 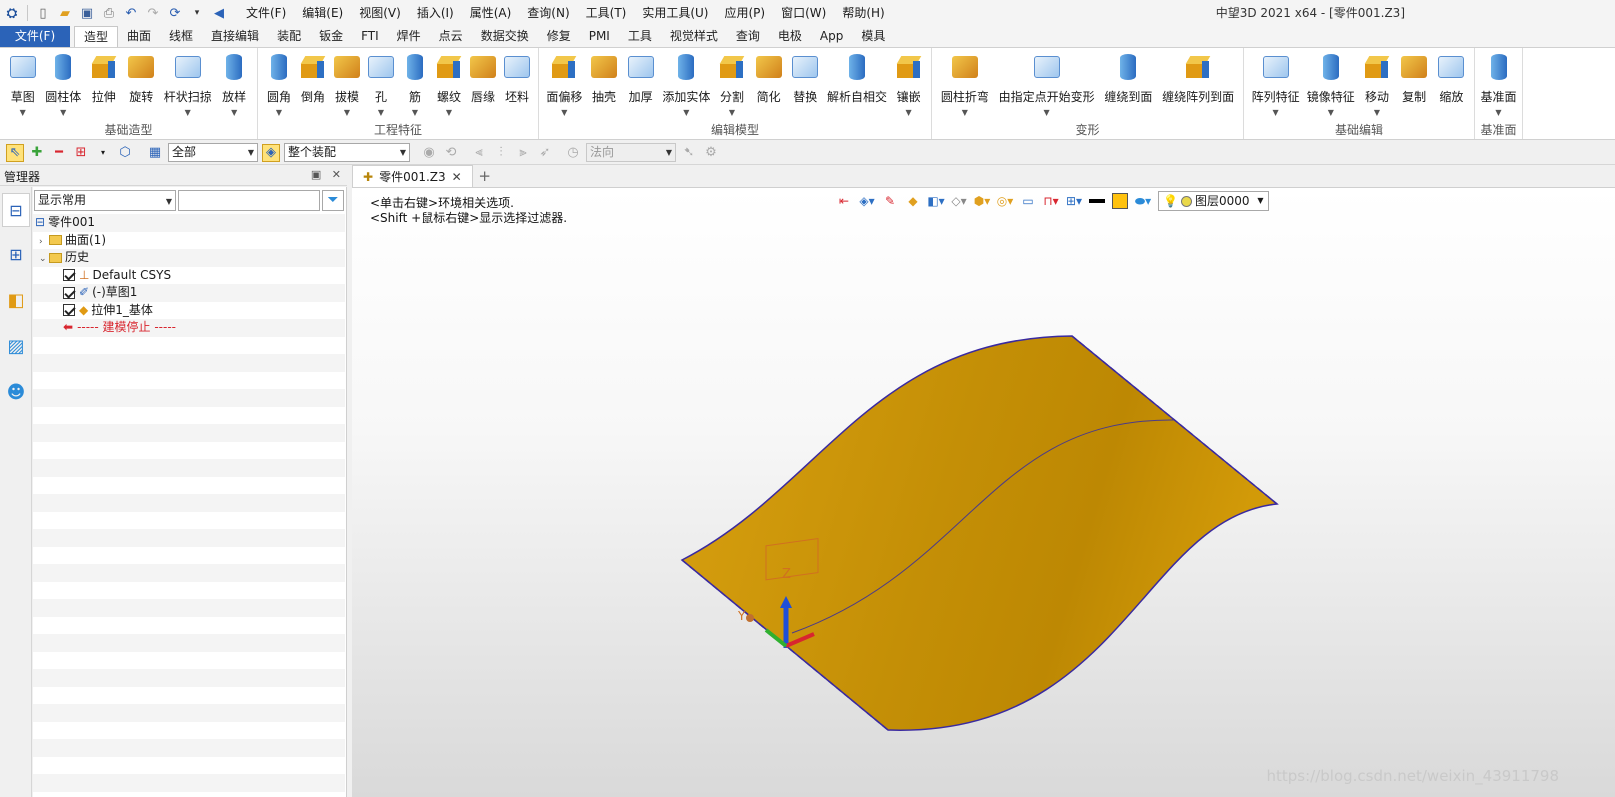 What do you see at coordinates (87, 13) in the screenshot?
I see `save-icon: ▣` at bounding box center [87, 13].